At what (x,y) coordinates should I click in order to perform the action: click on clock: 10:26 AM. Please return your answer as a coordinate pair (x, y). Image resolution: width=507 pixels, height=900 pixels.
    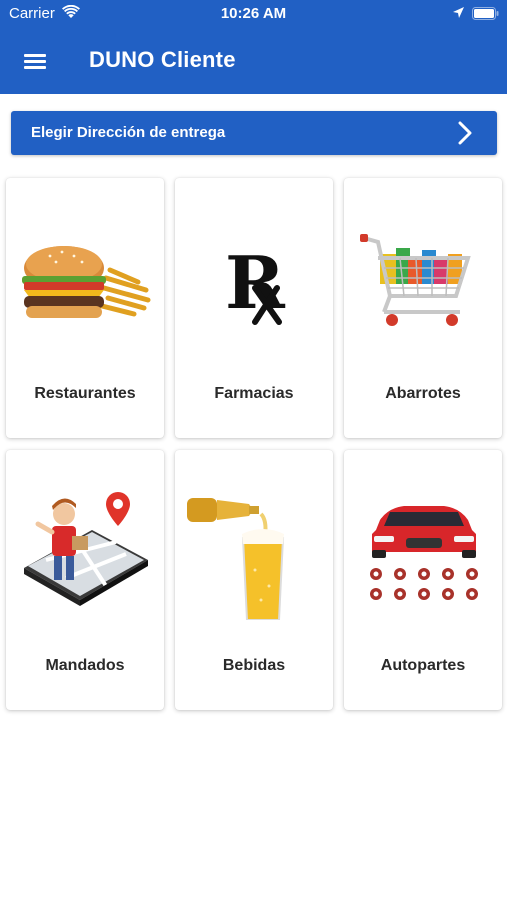
    Looking at the image, I should click on (253, 13).